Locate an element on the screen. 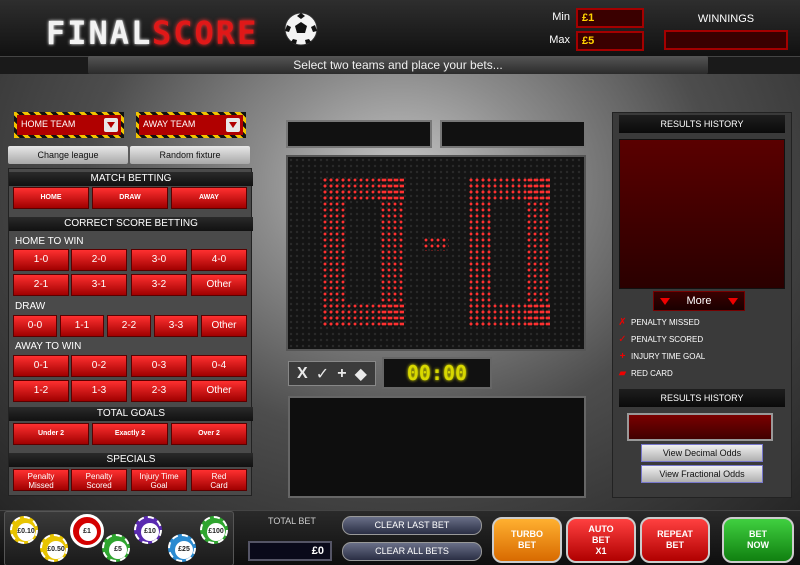  winnings-label: WINNINGS is located at coordinates (726, 19).